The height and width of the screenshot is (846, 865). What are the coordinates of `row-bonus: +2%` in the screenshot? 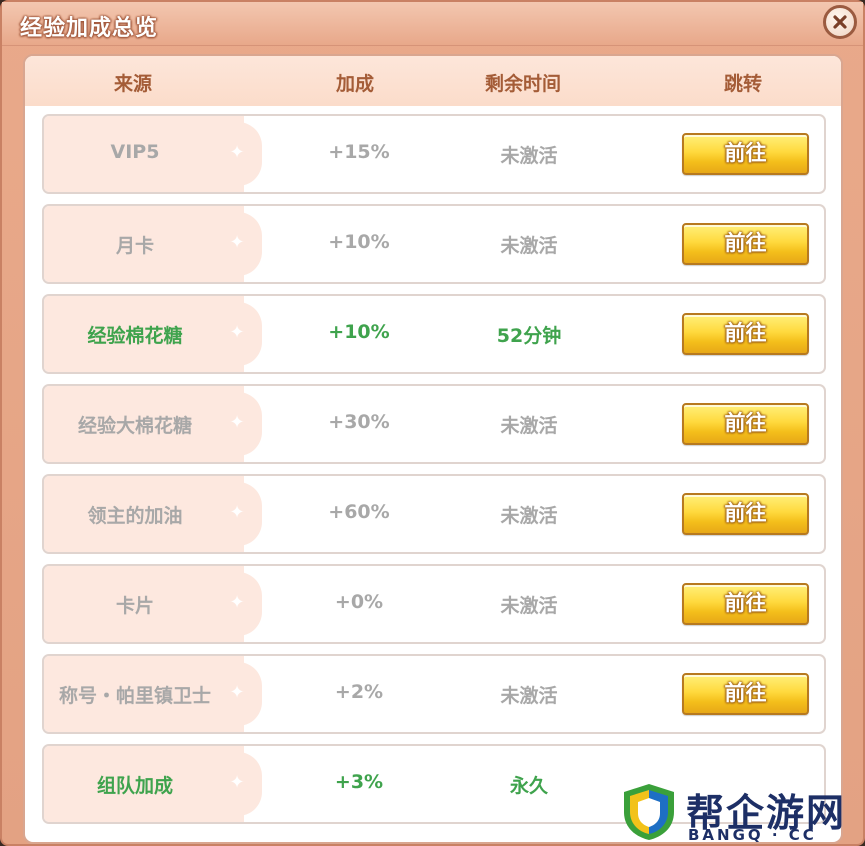 It's located at (359, 692).